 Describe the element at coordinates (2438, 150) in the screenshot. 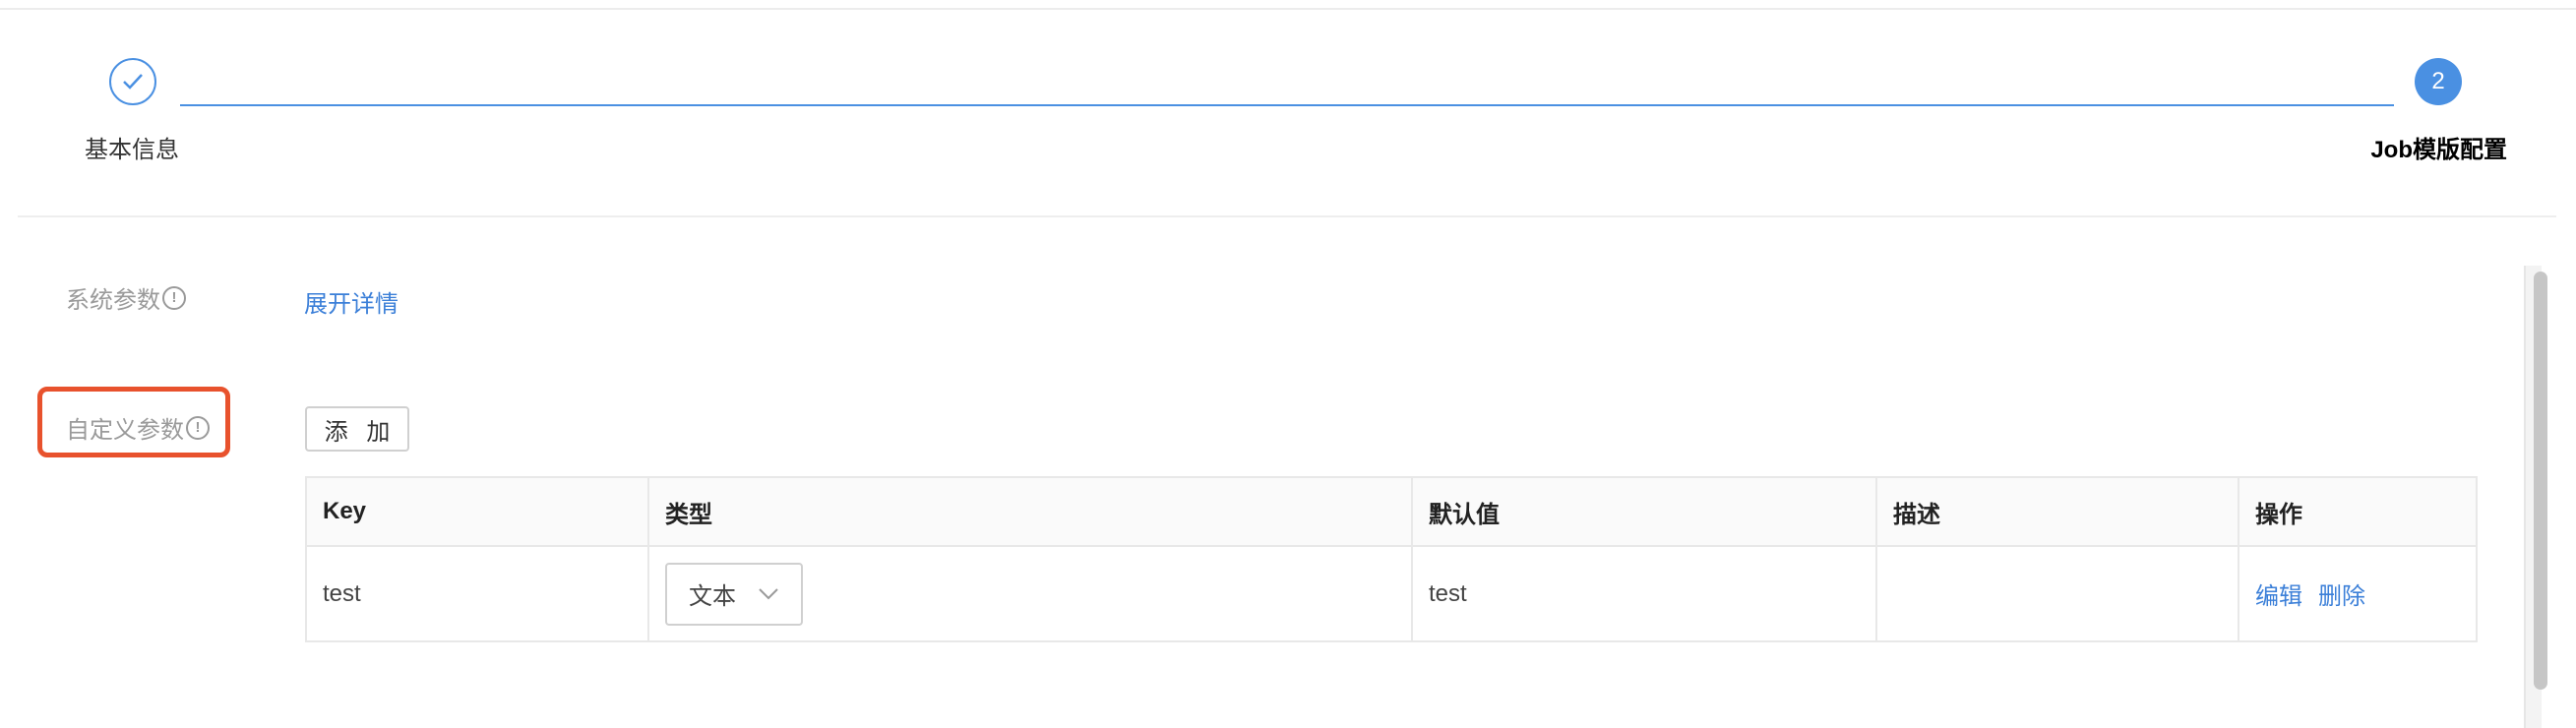

I see `step-2-label: Job模版配置` at that location.